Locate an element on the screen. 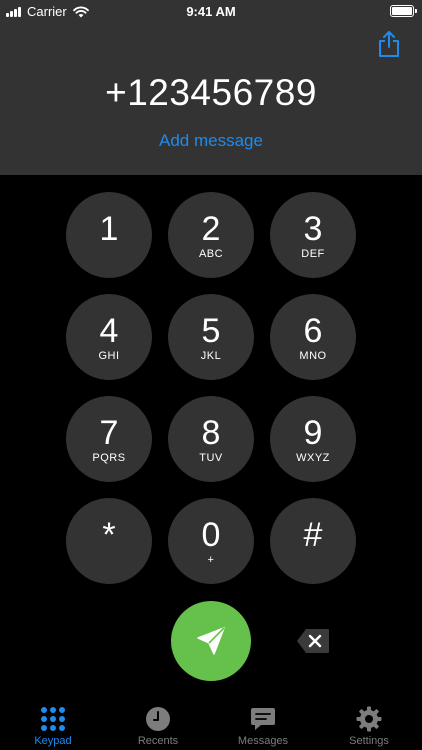 The height and width of the screenshot is (750, 422). key-6: 6 MNO is located at coordinates (313, 337).